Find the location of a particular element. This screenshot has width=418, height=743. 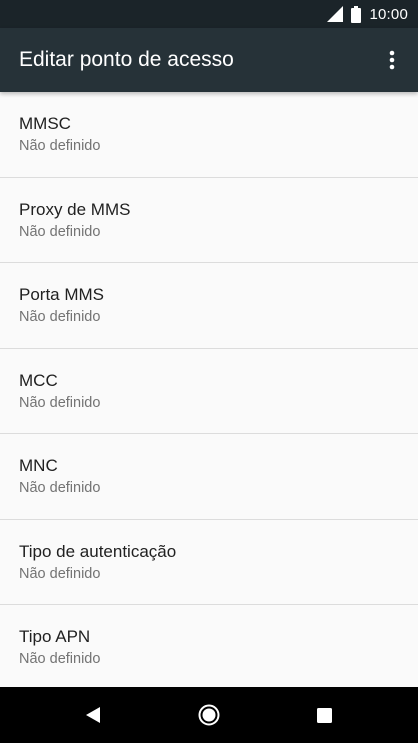

back-icon is located at coordinates (93, 715).